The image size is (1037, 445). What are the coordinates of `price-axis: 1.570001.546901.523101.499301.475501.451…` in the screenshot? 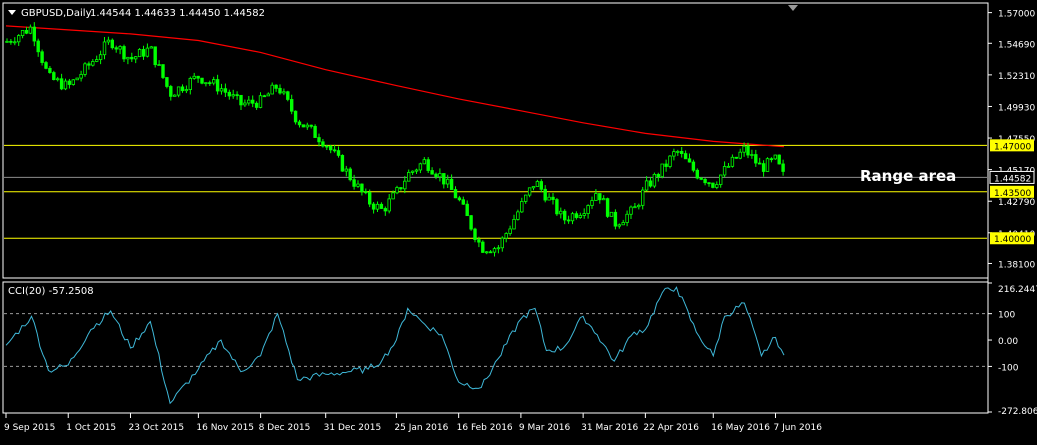 It's located at (1011, 140).